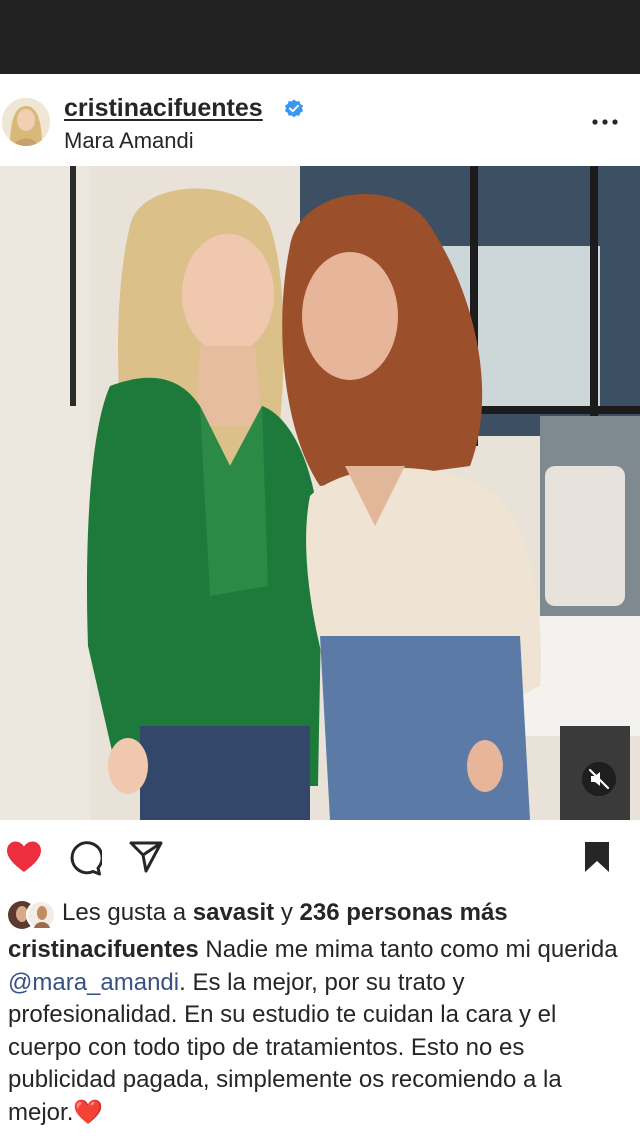 This screenshot has height=1136, width=640. I want to click on caption-author: cristinacifuentes, so click(103, 949).